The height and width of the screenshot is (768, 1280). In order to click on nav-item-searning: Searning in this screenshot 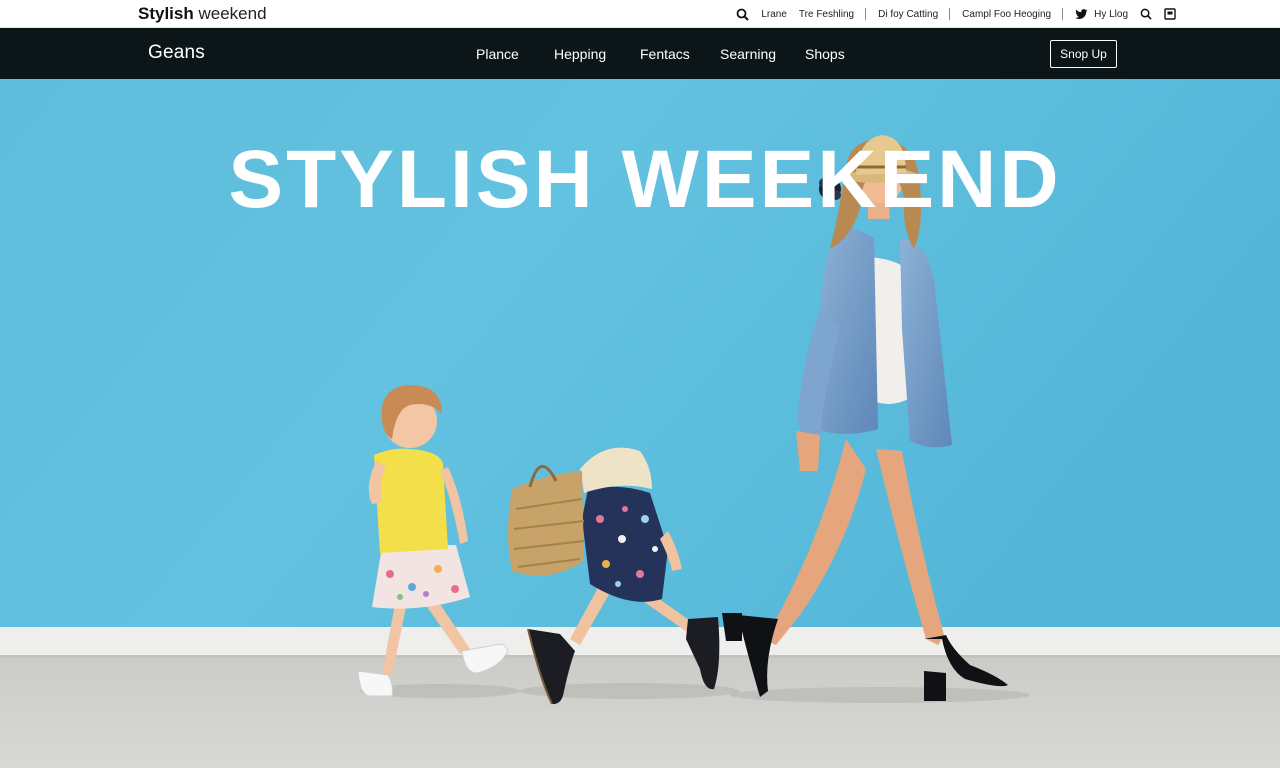, I will do `click(748, 54)`.